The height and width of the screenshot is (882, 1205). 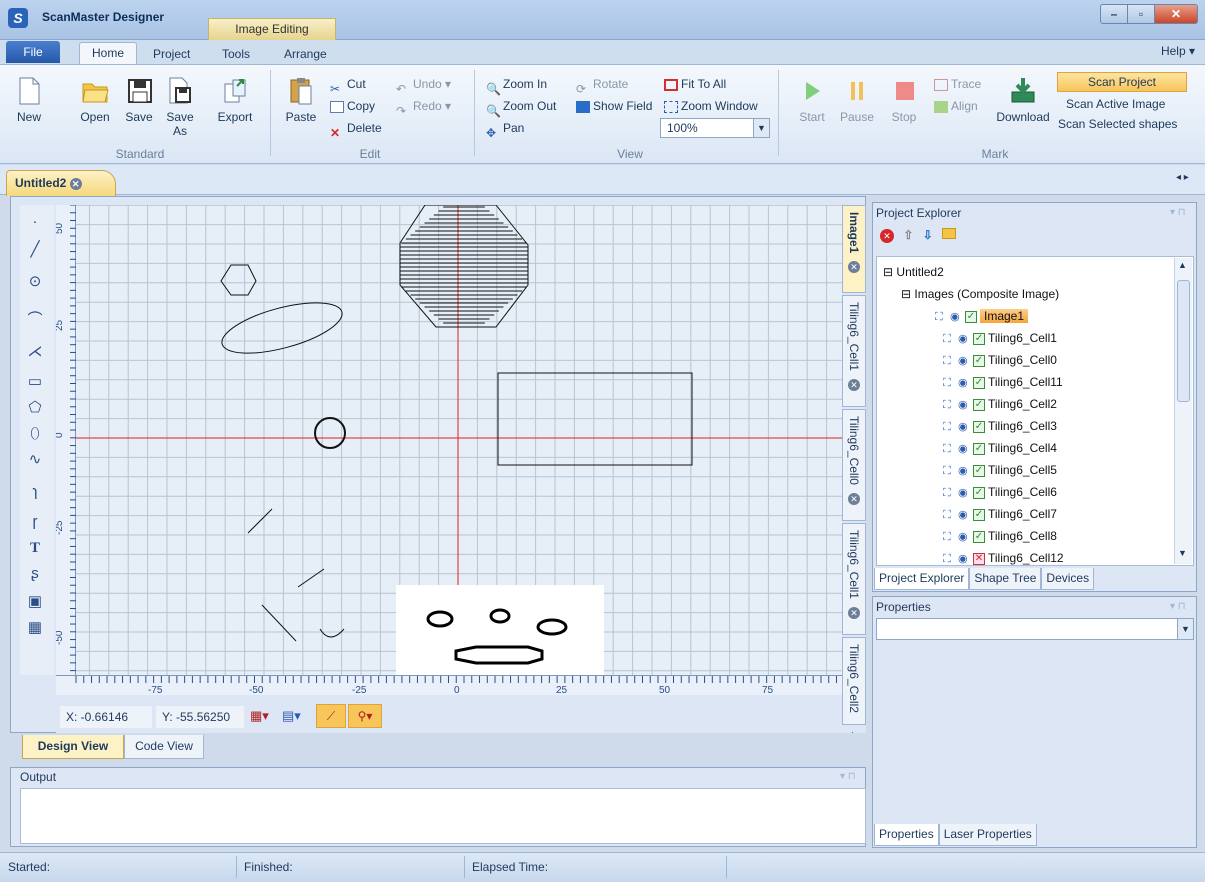 What do you see at coordinates (1068, 536) in the screenshot?
I see `tree-item: ⛶ ◉ ✓ Tiling6_Cell8` at bounding box center [1068, 536].